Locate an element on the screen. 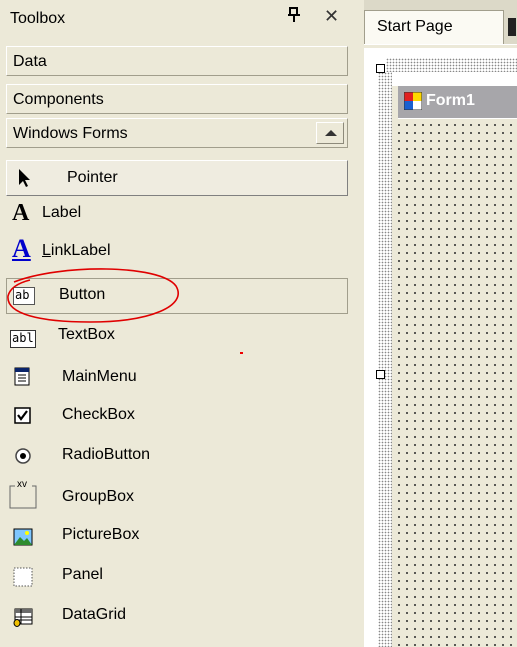 The image size is (517, 647). resize-handle-middle-left is located at coordinates (380, 374).